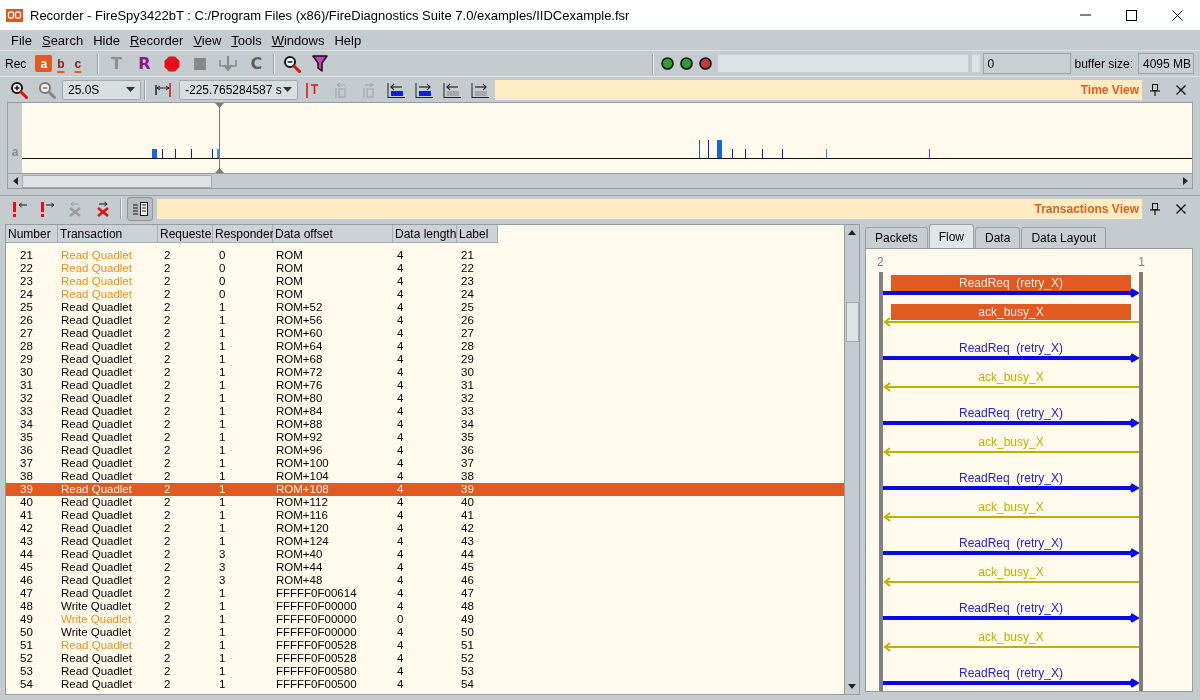 Image resolution: width=1200 pixels, height=700 pixels. Describe the element at coordinates (477, 234) in the screenshot. I see `column-header: Label` at that location.